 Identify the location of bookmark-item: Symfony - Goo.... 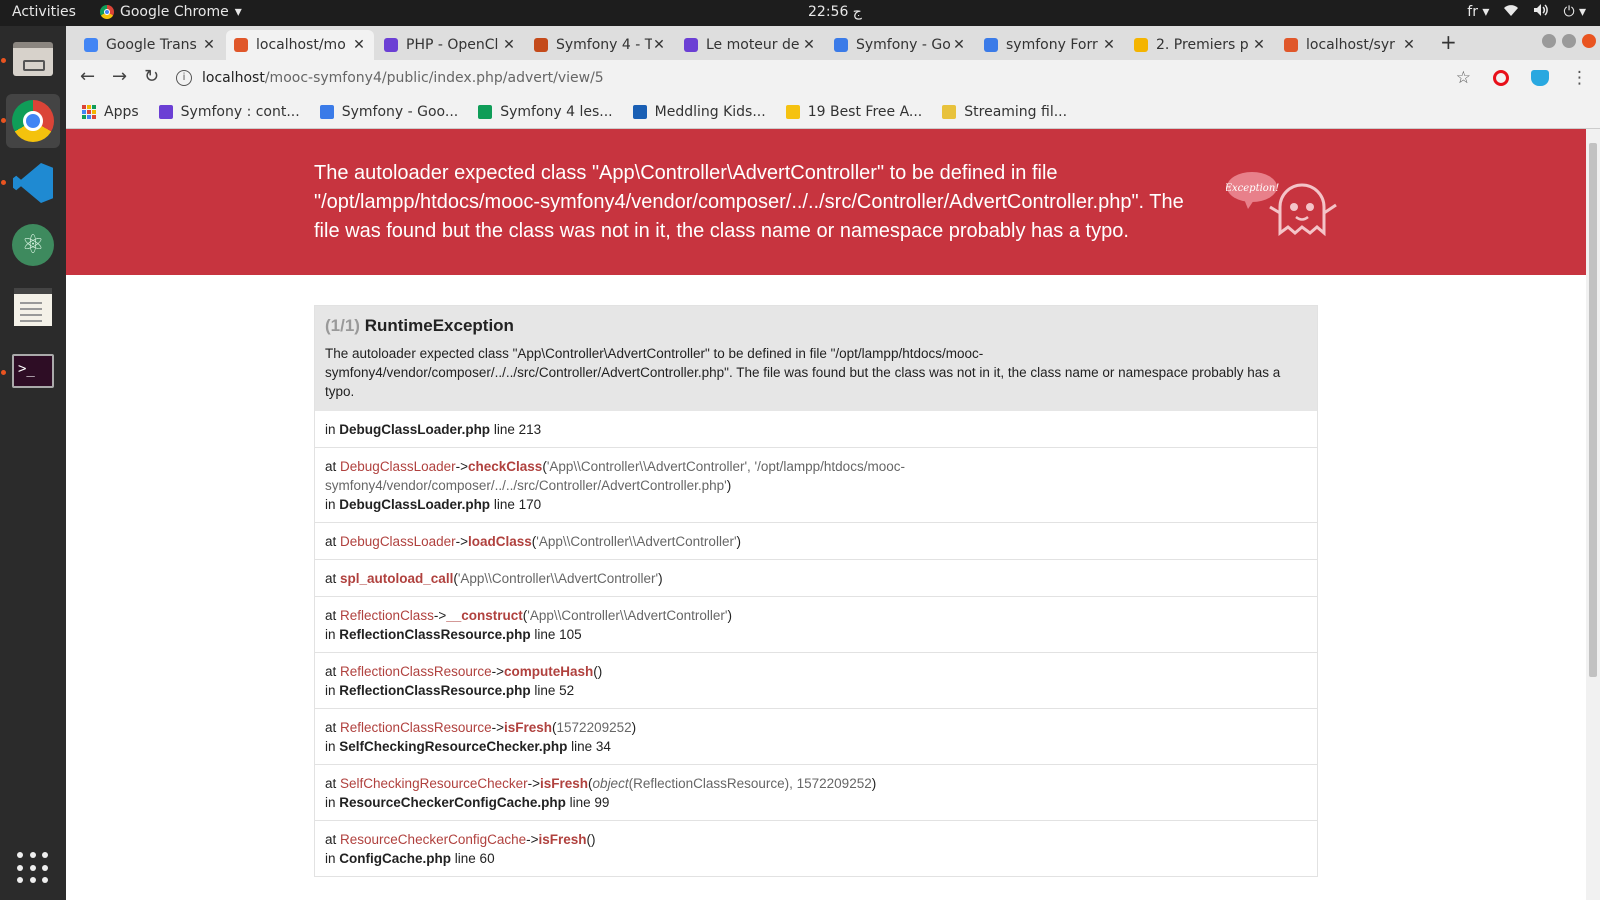
(389, 112).